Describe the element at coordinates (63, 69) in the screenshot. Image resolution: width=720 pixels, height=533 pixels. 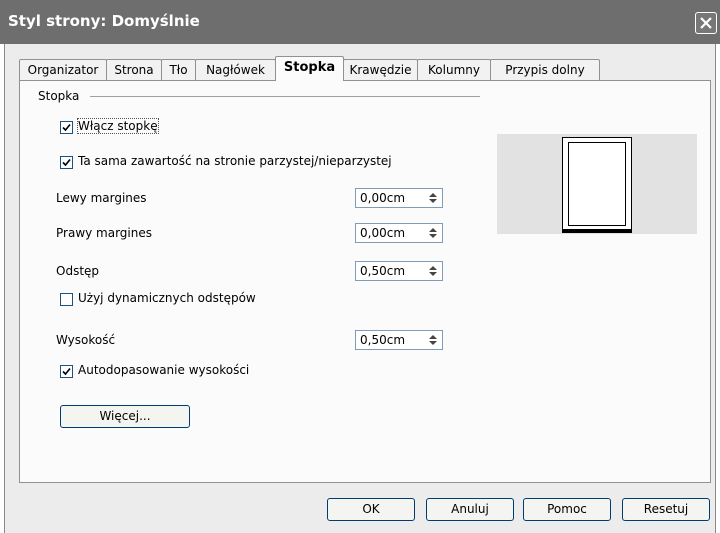
I see `tab-organizer: Organizator` at that location.